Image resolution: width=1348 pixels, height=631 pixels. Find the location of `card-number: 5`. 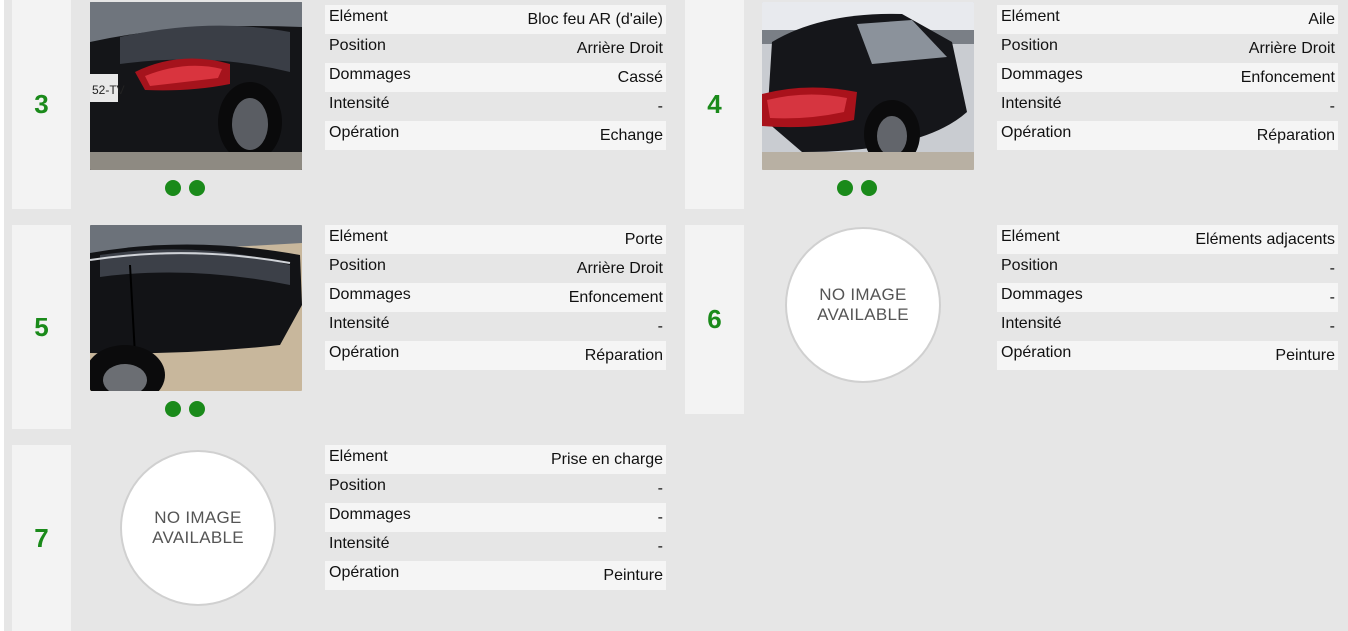

card-number: 5 is located at coordinates (41, 326).